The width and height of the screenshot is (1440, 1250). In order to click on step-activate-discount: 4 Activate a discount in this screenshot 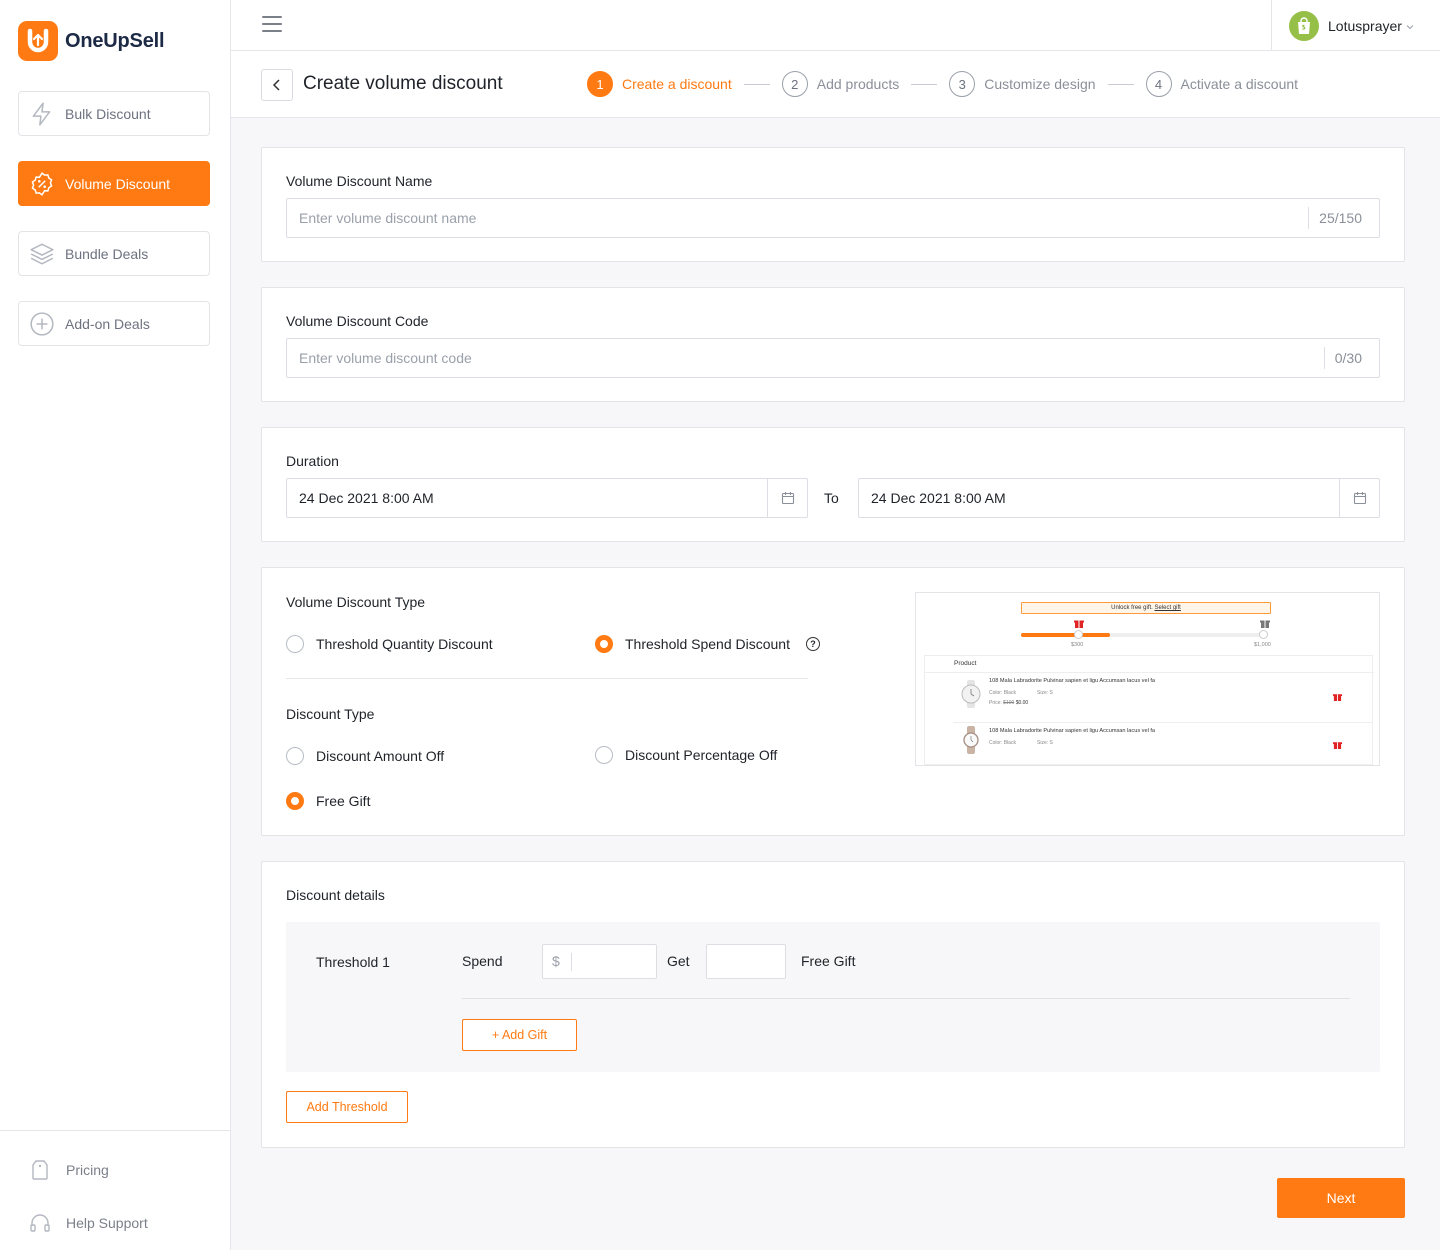, I will do `click(1221, 84)`.